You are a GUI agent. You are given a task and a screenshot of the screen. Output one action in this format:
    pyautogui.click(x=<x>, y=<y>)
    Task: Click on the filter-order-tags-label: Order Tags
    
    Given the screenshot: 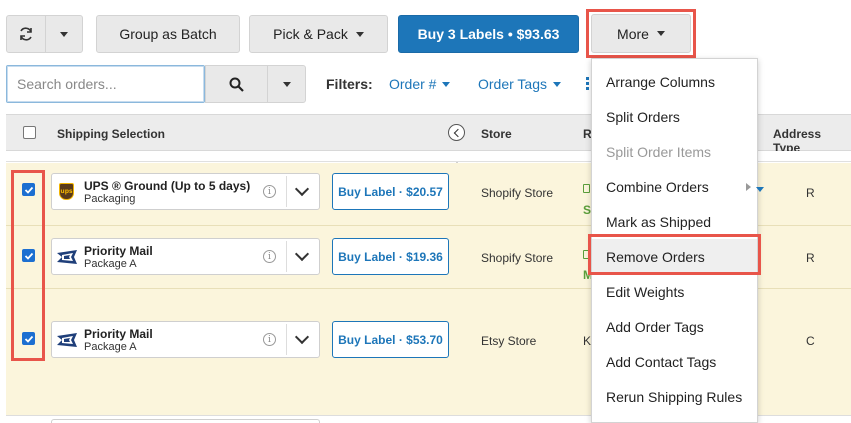 What is the action you would take?
    pyautogui.click(x=512, y=84)
    